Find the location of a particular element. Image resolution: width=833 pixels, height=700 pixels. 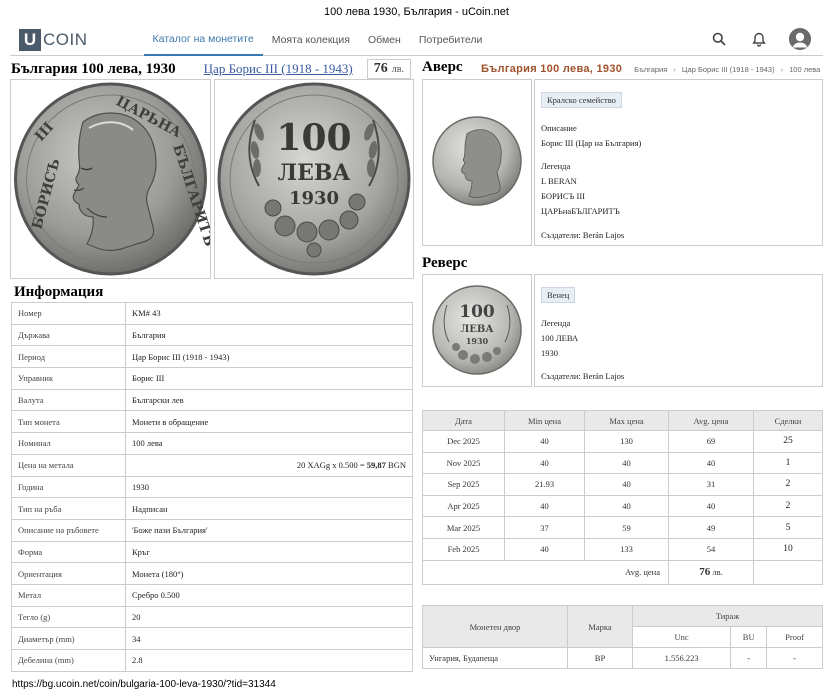

obverse-thumb is located at coordinates (477, 162).